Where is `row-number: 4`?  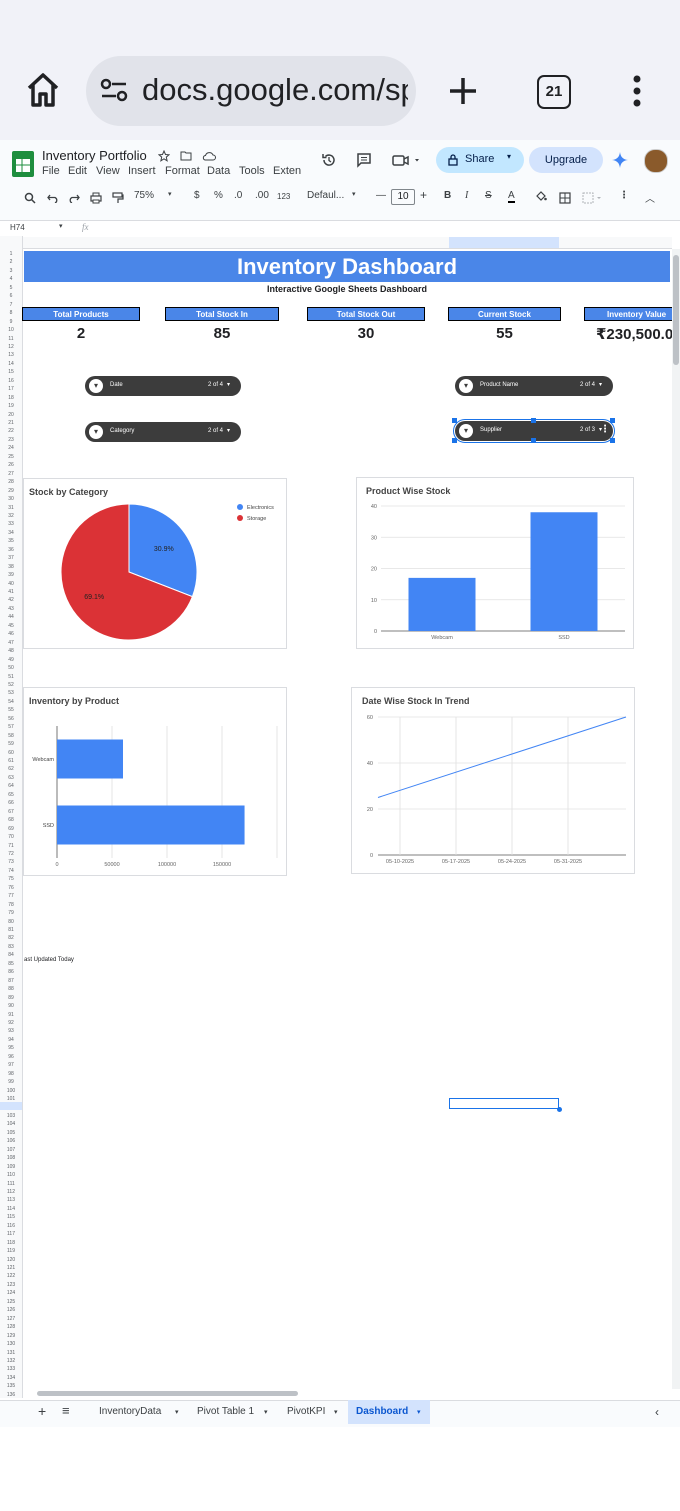
row-number: 4 is located at coordinates (11, 279).